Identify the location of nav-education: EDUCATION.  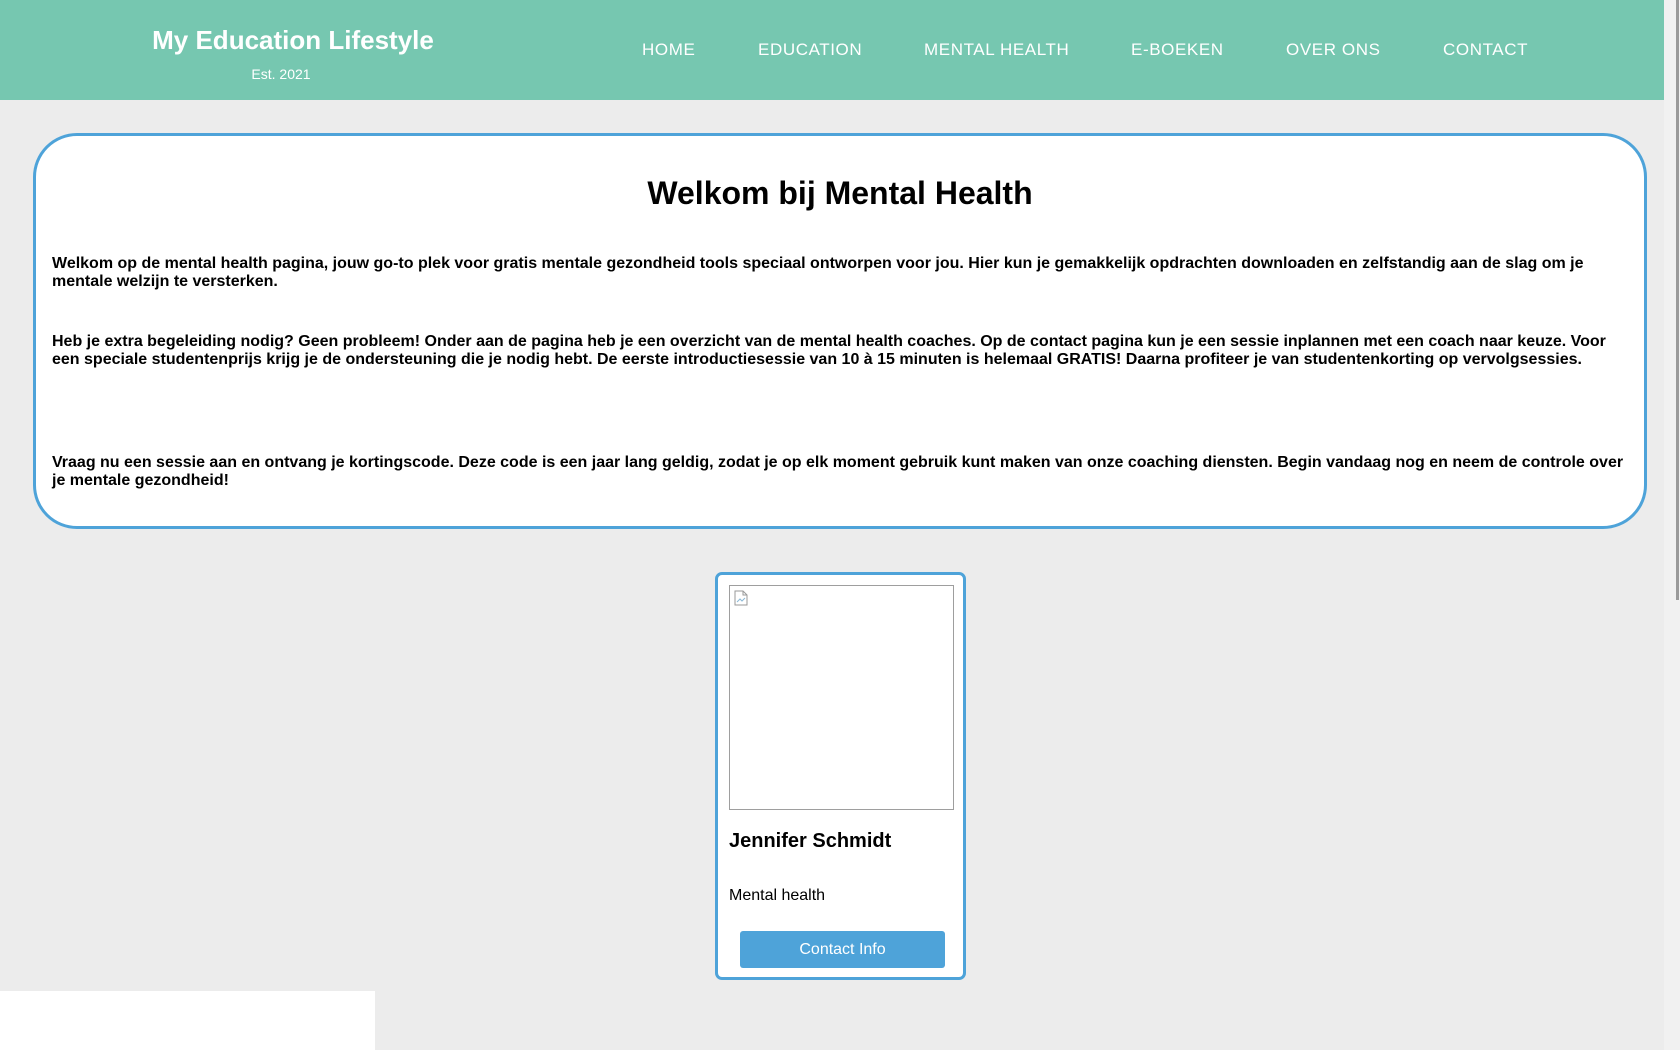
(810, 50).